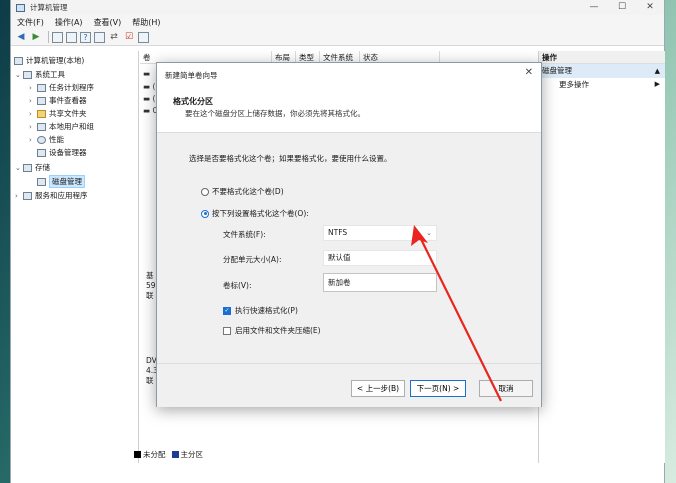  I want to click on tree-item-disk-management: 磁盘管理, so click(61, 181).